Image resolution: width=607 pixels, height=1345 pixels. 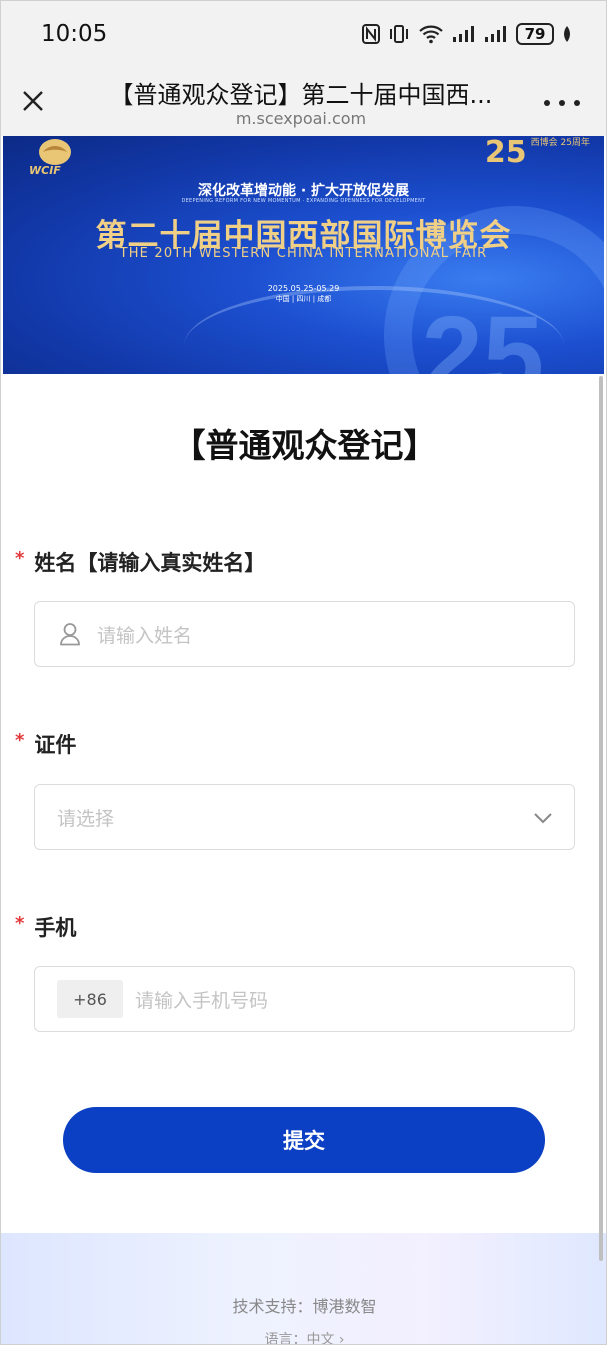 I want to click on status-bar: 10:05 79, so click(x=303, y=34).